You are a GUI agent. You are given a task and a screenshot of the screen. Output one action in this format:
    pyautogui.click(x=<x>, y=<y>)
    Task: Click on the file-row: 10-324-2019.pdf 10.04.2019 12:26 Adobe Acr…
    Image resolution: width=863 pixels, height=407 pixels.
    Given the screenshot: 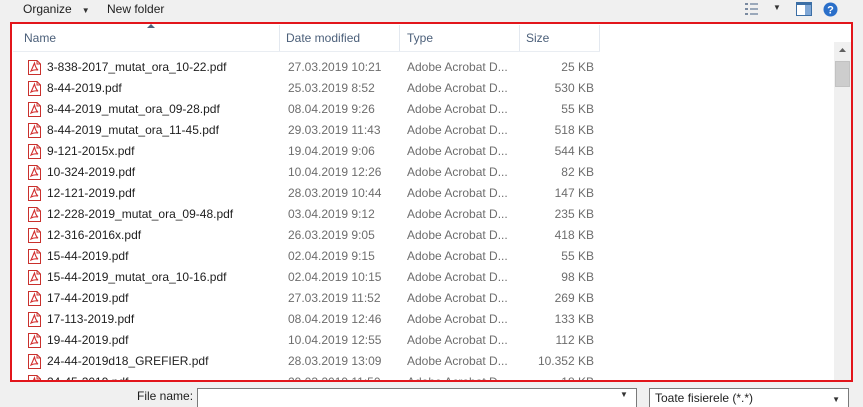 What is the action you would take?
    pyautogui.click(x=424, y=172)
    